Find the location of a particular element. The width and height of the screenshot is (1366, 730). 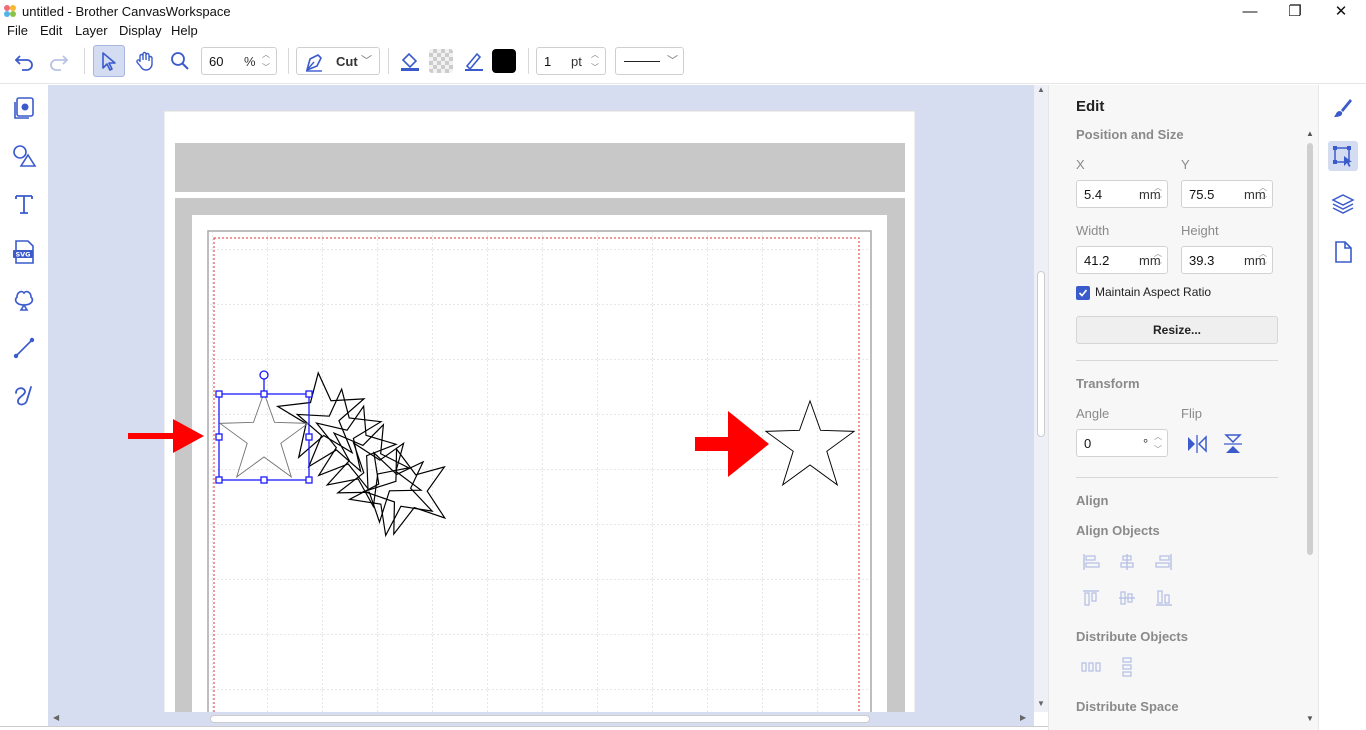

flip-horizontal-button is located at coordinates (1197, 444).